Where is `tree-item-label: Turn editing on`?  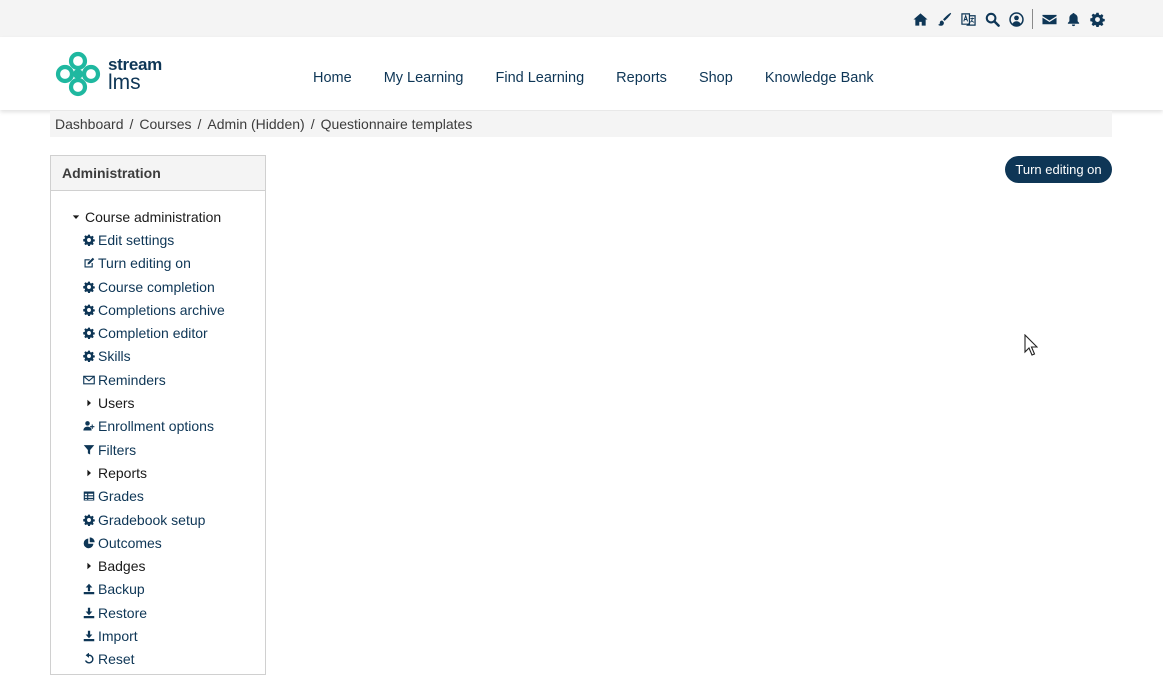
tree-item-label: Turn editing on is located at coordinates (144, 263).